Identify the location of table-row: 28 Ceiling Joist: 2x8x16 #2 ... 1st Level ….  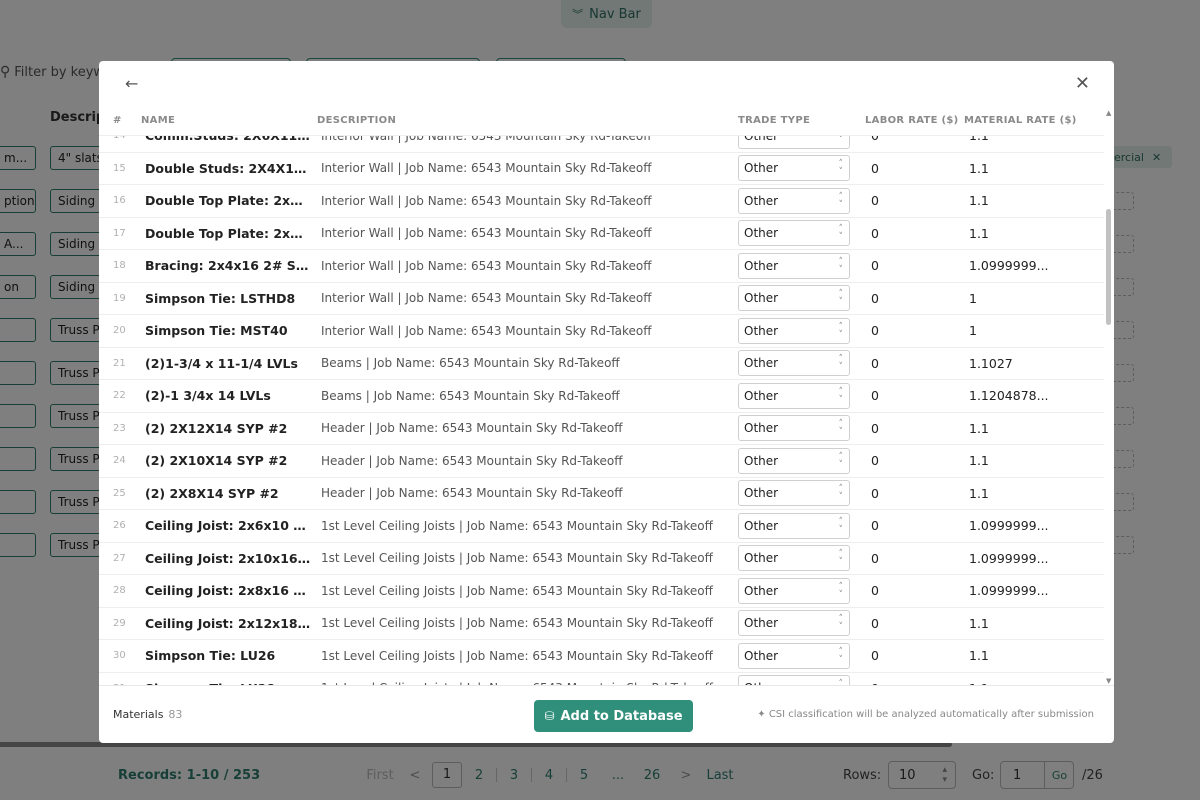
(601, 591).